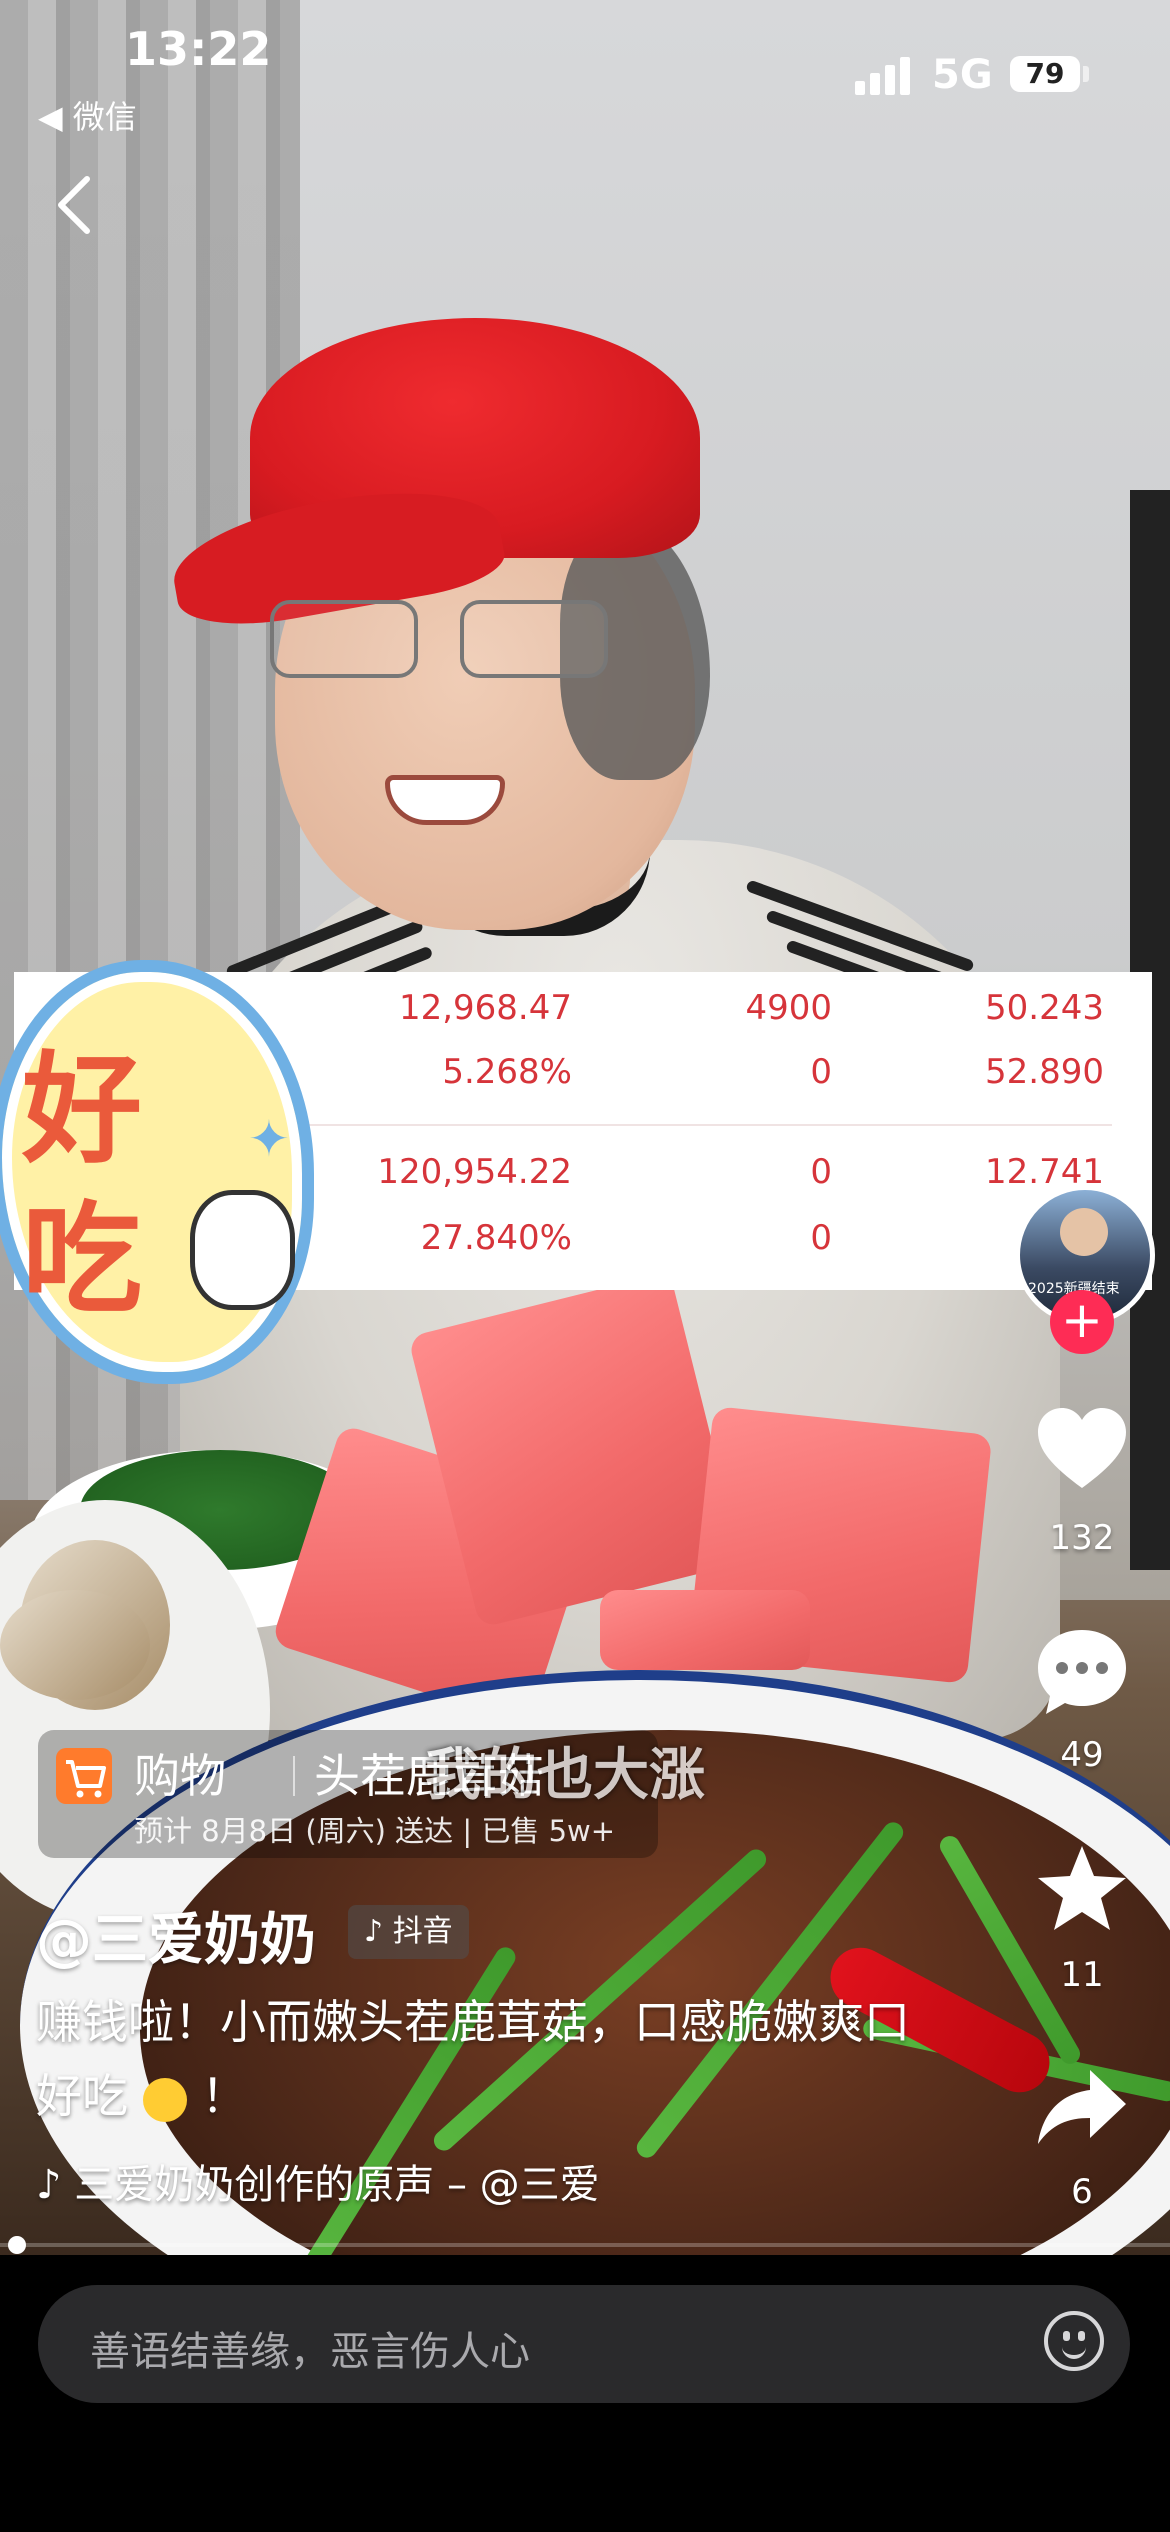 This screenshot has width=1170, height=2532. What do you see at coordinates (476, 2059) in the screenshot?
I see `video-description: 赚钱啦！小而嫩头茬鹿茸菇，口感脆嫩爽口好吃 ！` at bounding box center [476, 2059].